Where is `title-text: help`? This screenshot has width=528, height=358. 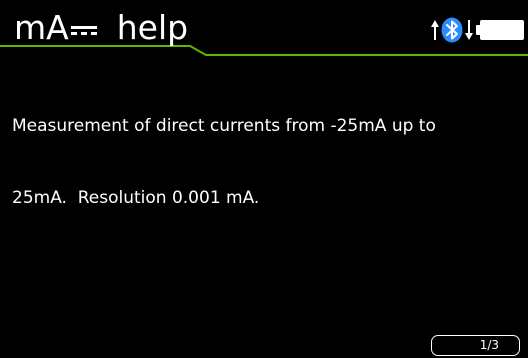 title-text: help is located at coordinates (152, 27).